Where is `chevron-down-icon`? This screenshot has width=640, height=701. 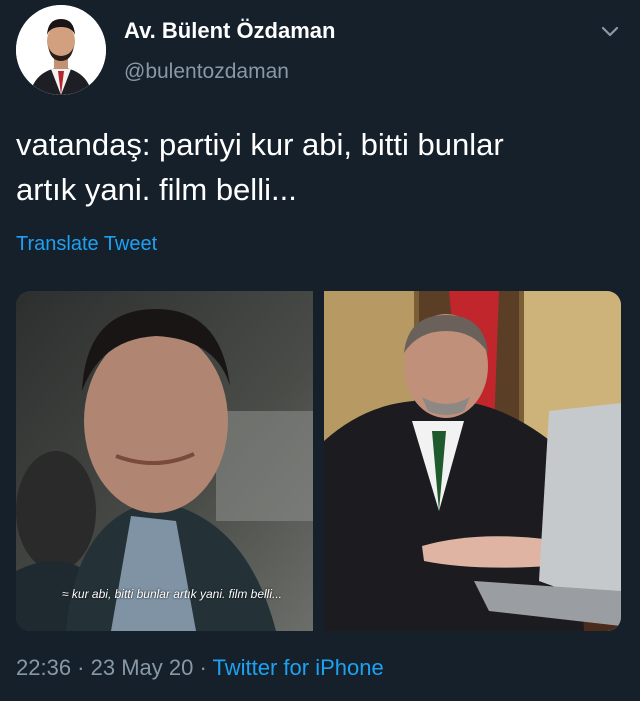 chevron-down-icon is located at coordinates (610, 32).